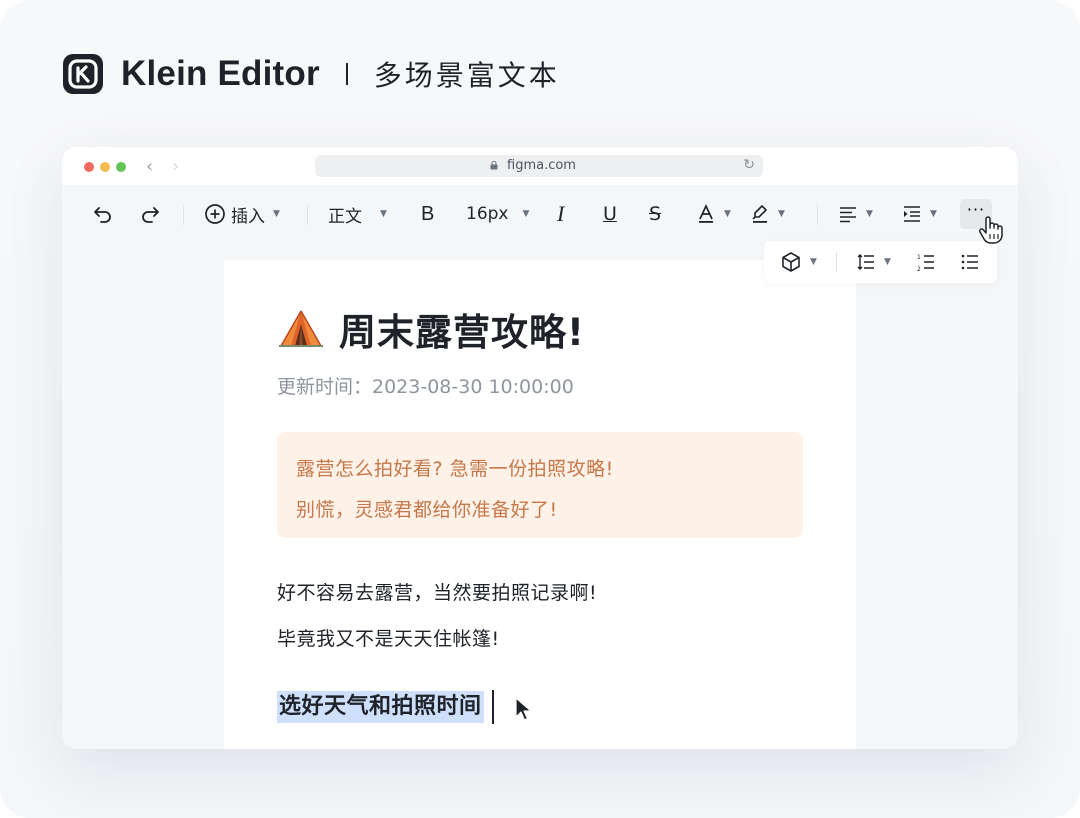 This screenshot has width=1080, height=818. Describe the element at coordinates (462, 332) in the screenshot. I see `title-text: 周末露营攻略!` at that location.